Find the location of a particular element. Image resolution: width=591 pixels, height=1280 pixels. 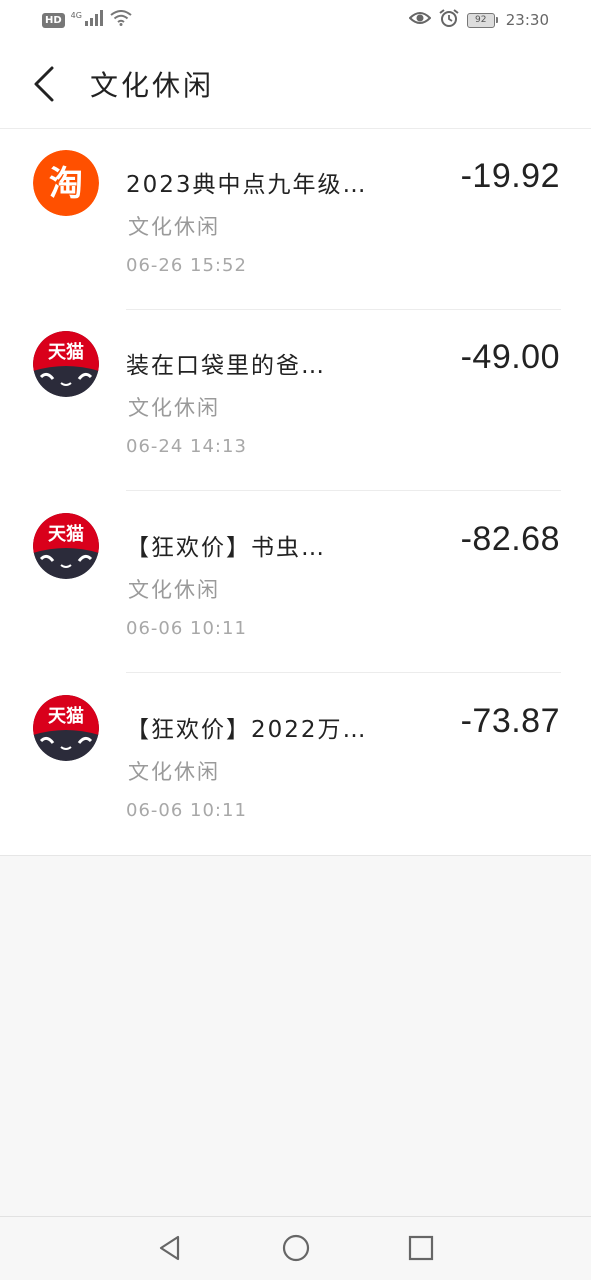

app-header: 文化休闲 is located at coordinates (295, 84).